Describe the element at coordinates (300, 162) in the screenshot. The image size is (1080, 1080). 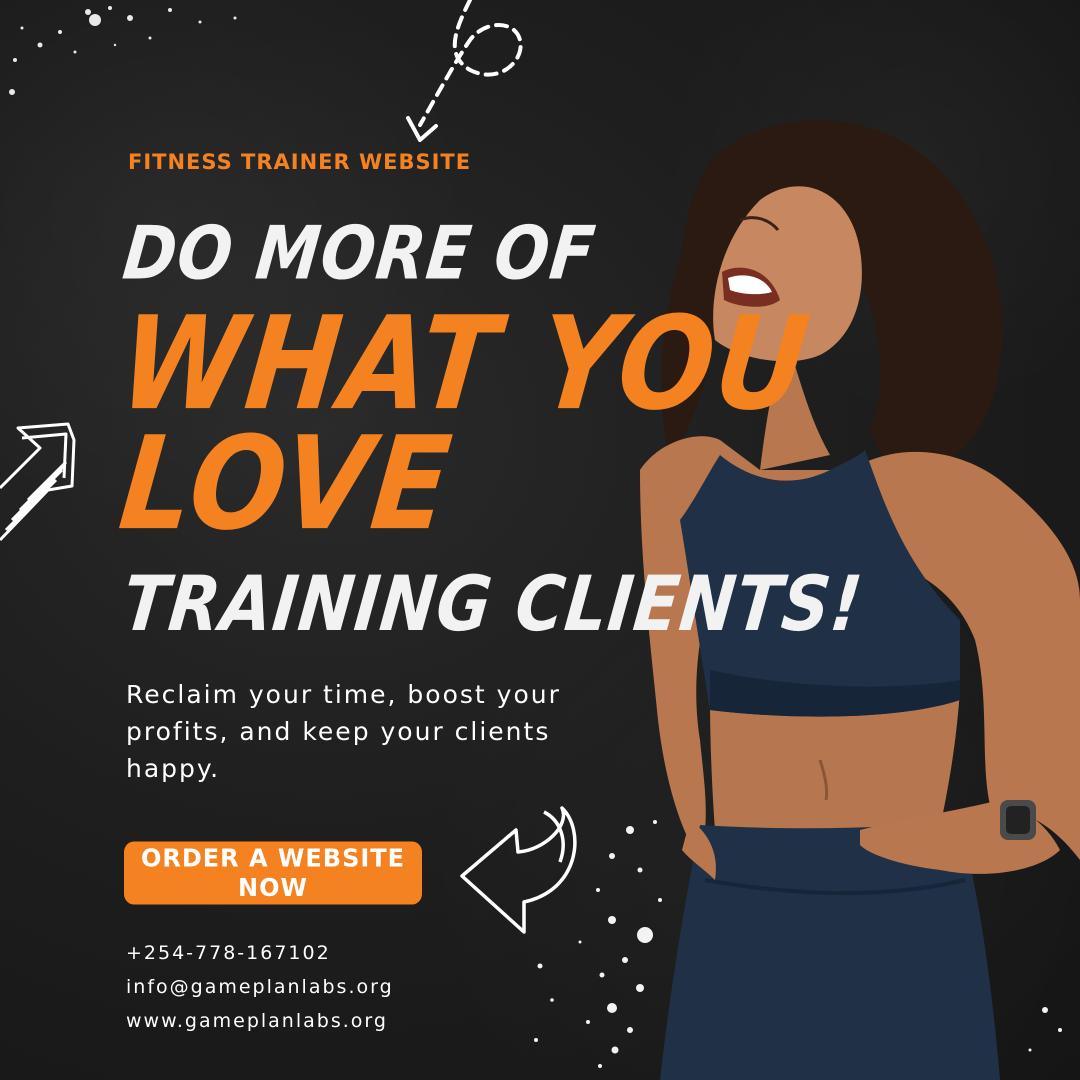
I see `eyebrow-text: FITNESS TRAINER WEBSITE` at that location.